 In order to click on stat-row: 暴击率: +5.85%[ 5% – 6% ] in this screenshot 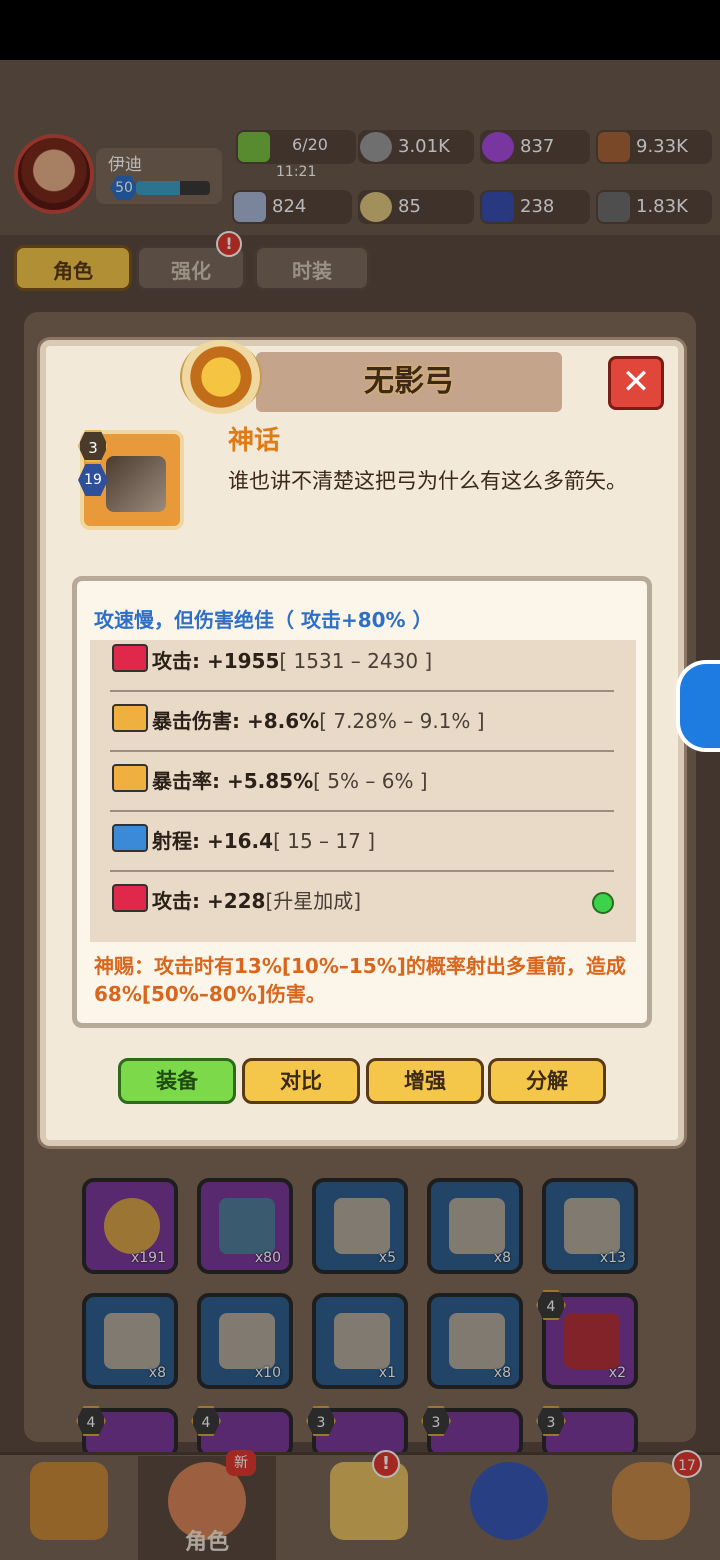, I will do `click(362, 782)`.